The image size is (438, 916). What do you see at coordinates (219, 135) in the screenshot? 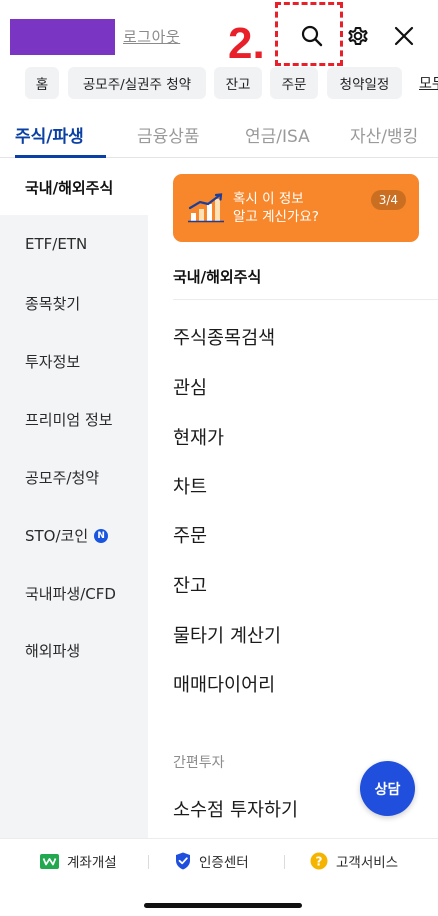
I see `category-tabs: 주식/파생 금융상품 연금/ISA 자산/뱅킹` at bounding box center [219, 135].